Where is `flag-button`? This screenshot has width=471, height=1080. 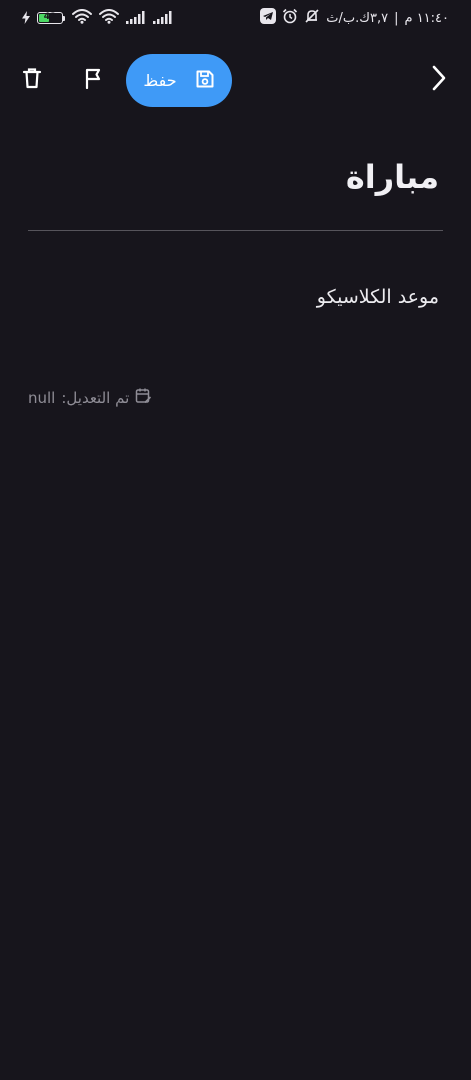 flag-button is located at coordinates (94, 80).